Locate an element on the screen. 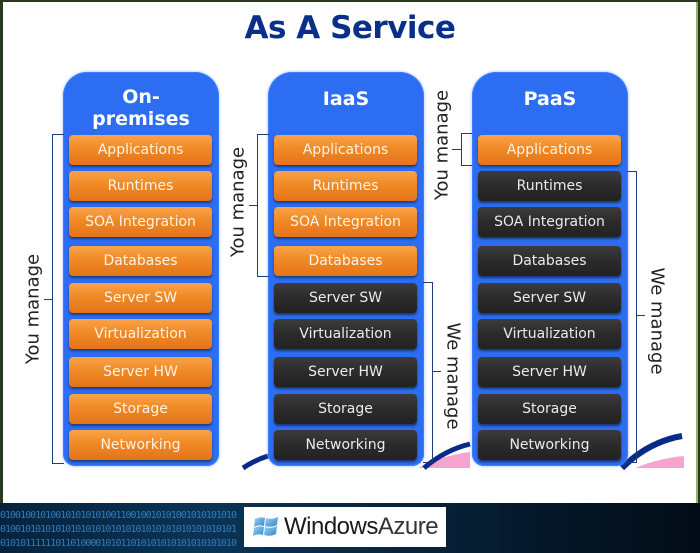  bracket-iaas-you-manage is located at coordinates (263, 205).